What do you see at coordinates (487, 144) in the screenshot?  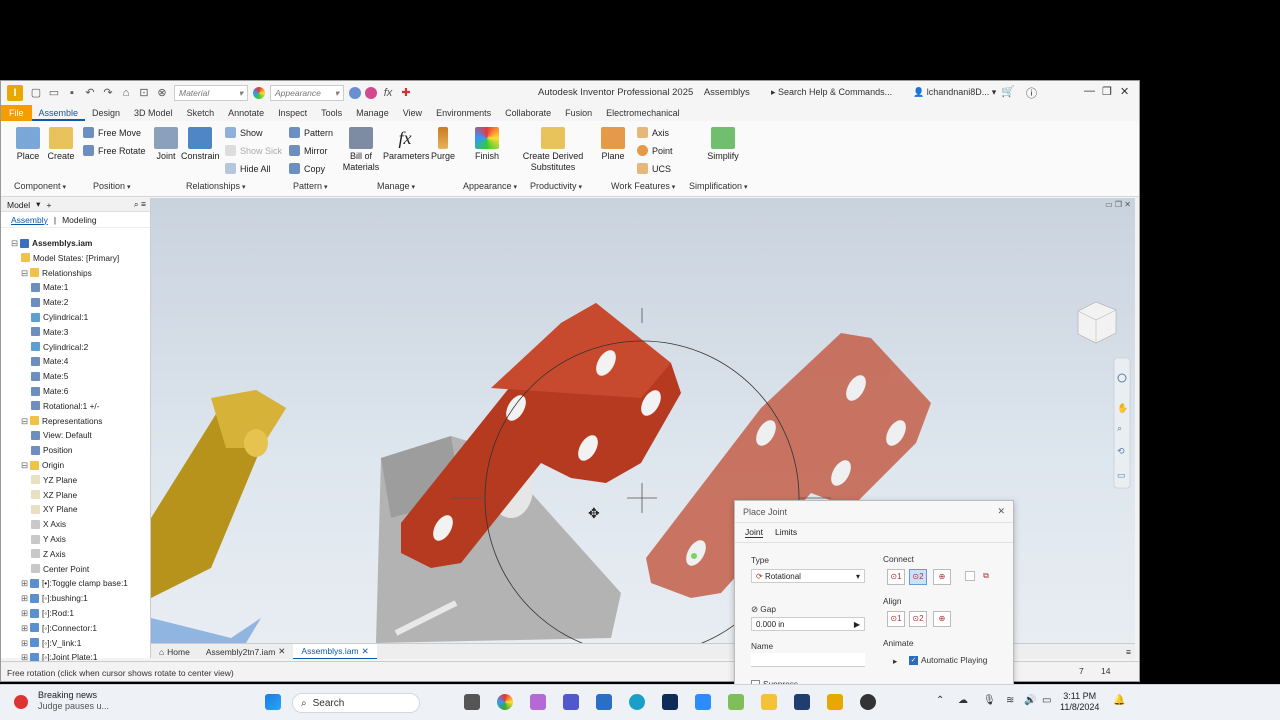 I see `finish-button: Finish` at bounding box center [487, 144].